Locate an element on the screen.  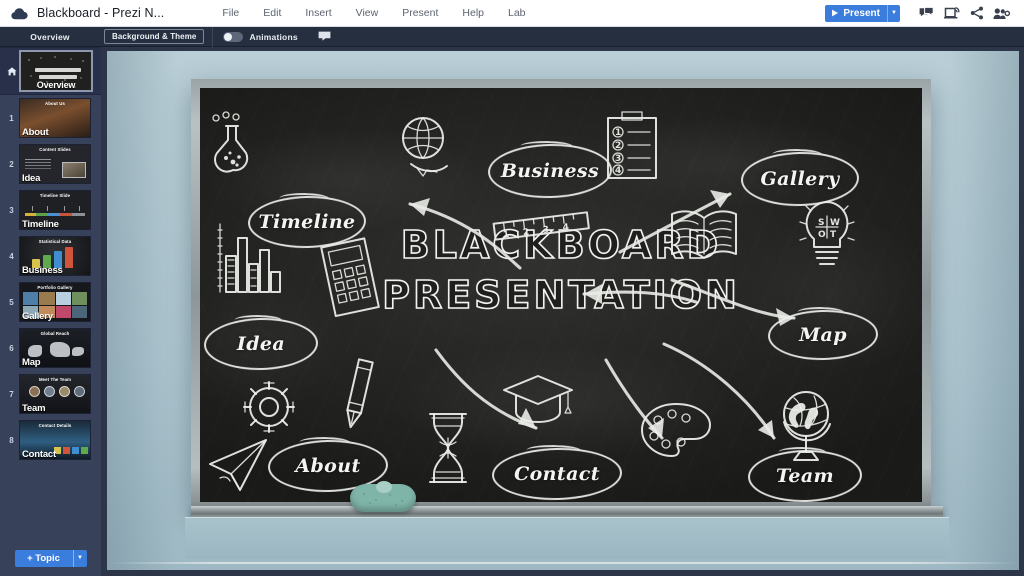
bubble-label: Idea is located at coordinates (261, 344).